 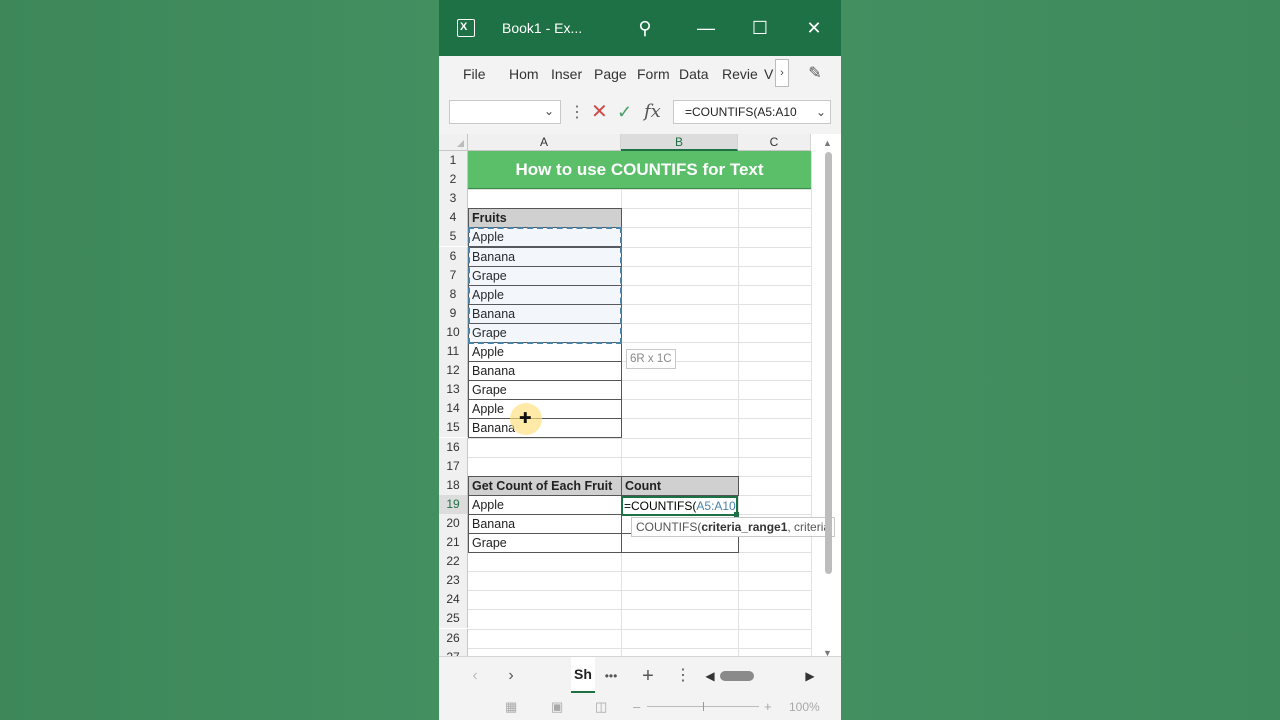 I want to click on minimize-icon: —, so click(x=706, y=28).